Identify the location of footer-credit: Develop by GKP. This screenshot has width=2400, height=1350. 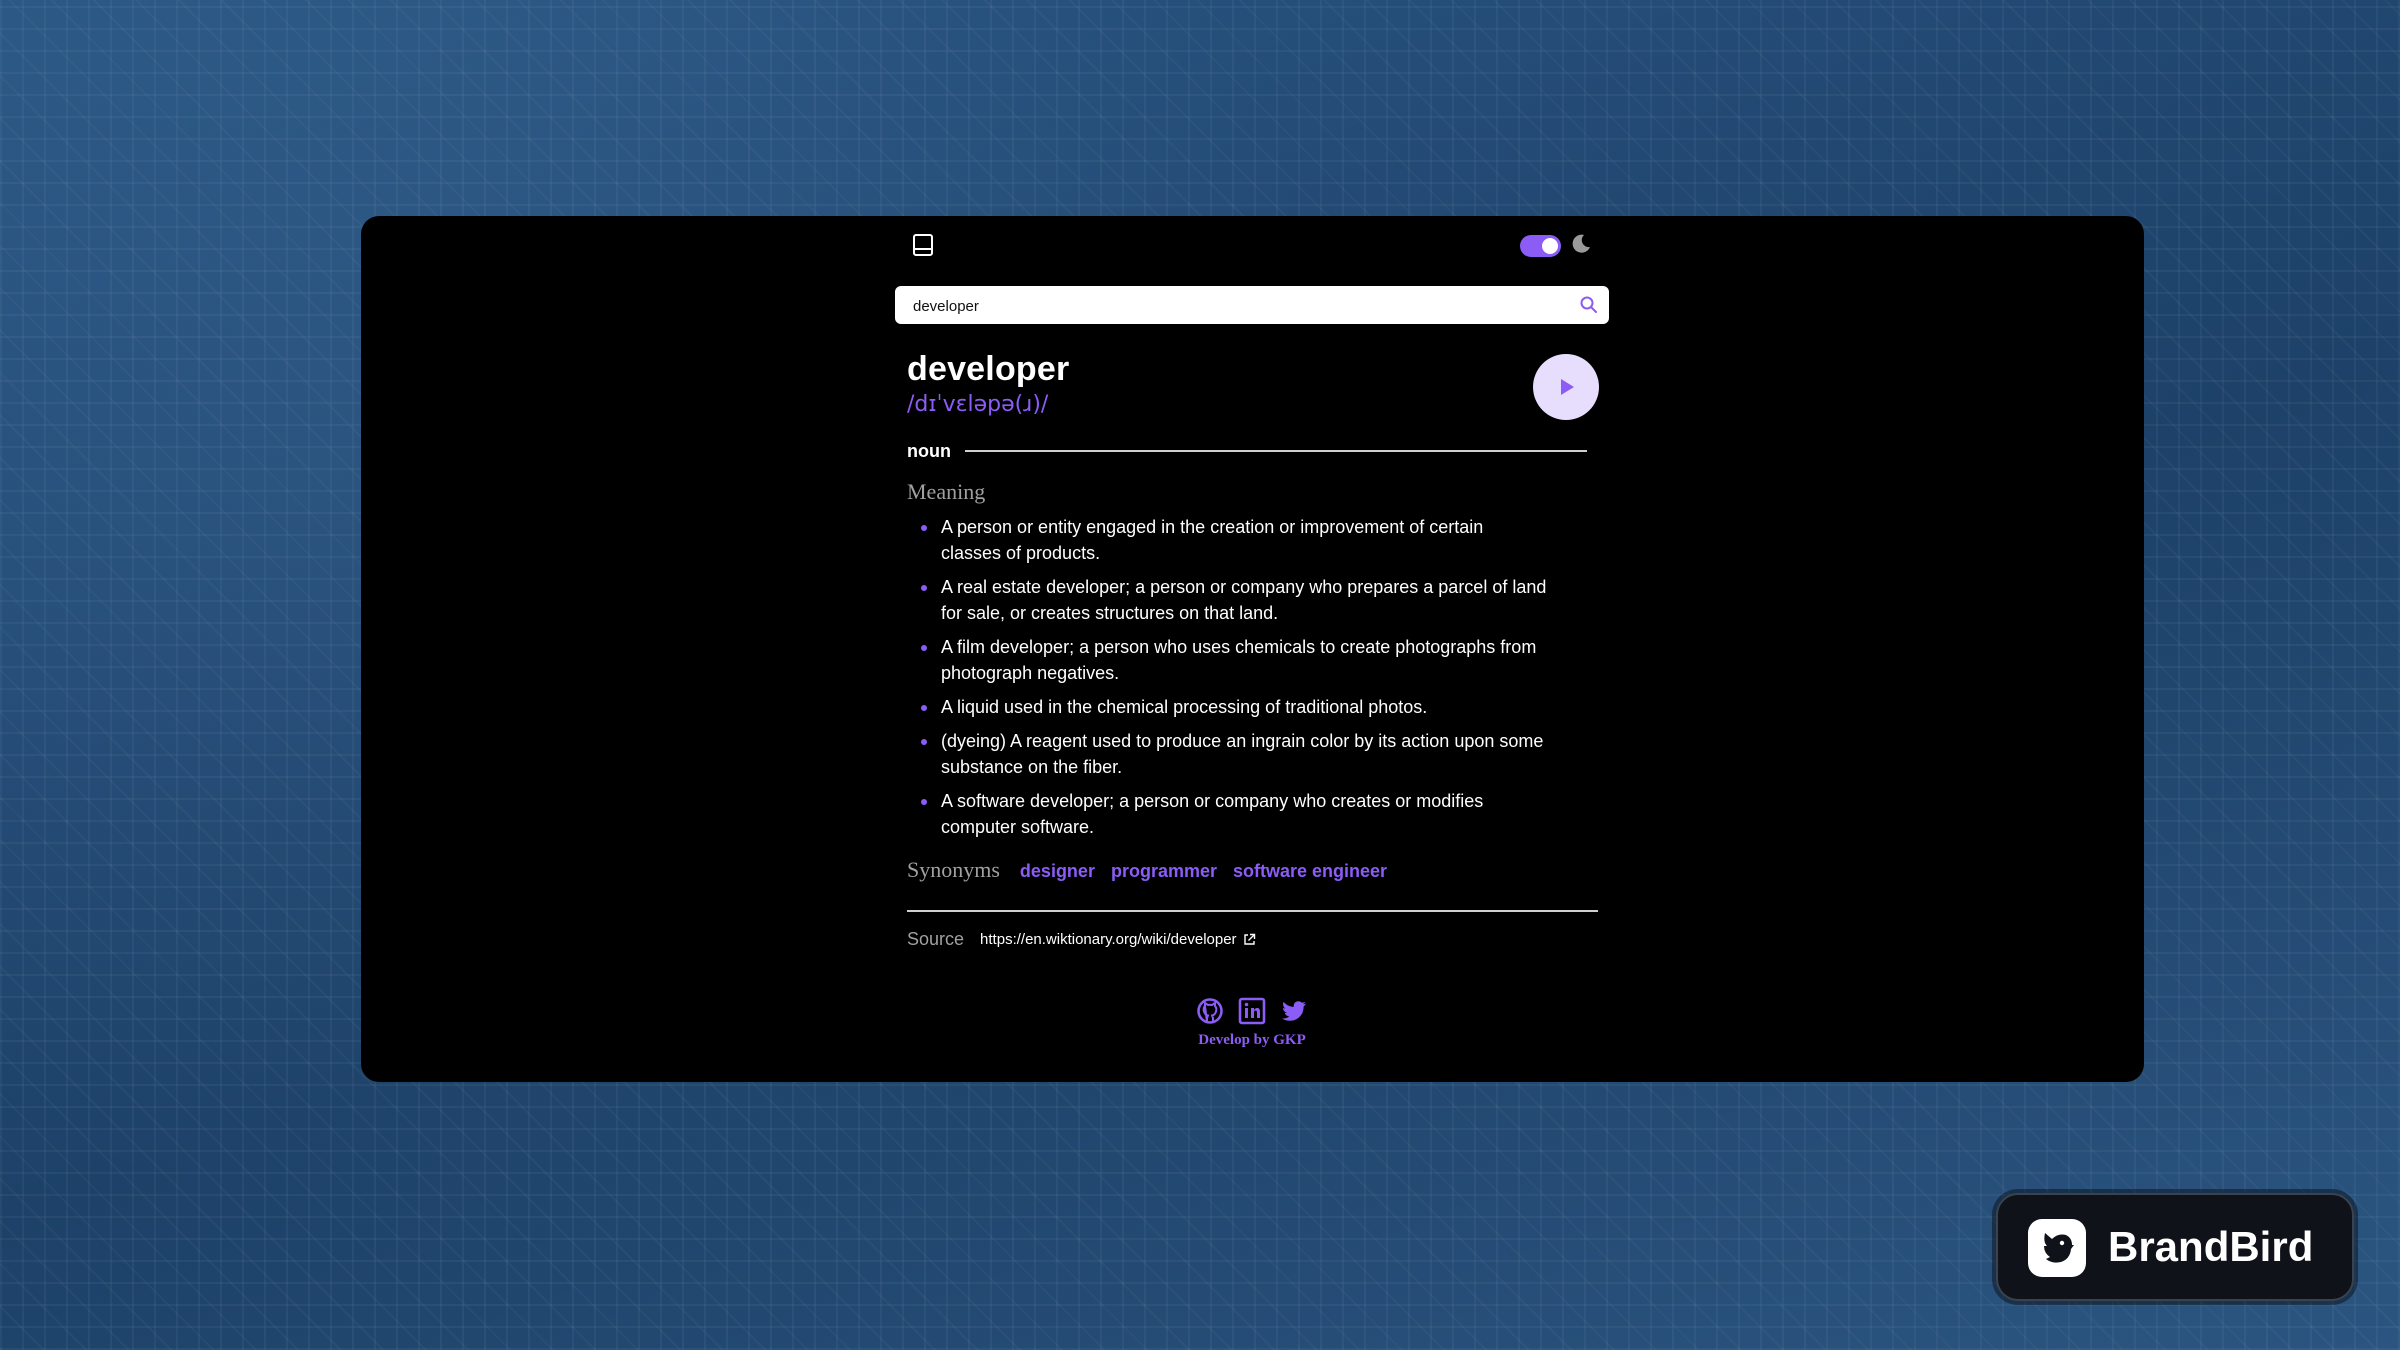
(1252, 1040).